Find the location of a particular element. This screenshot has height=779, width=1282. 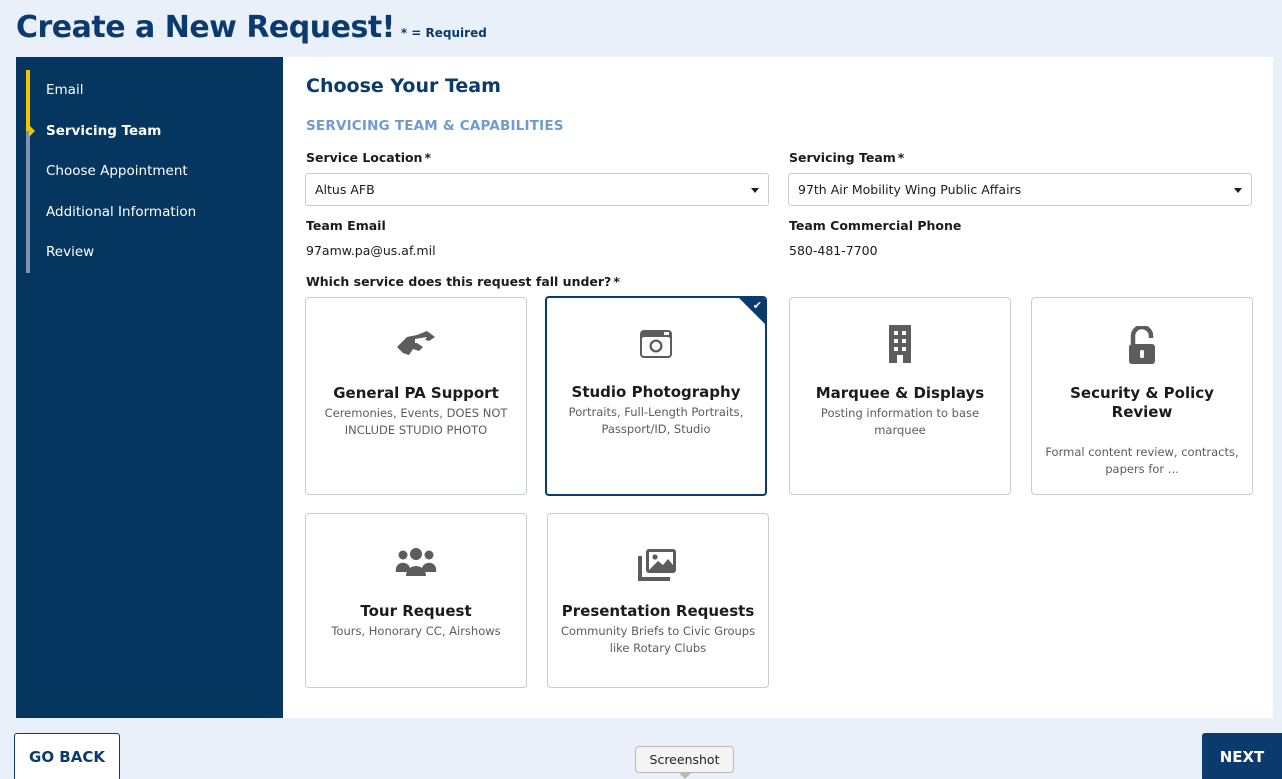

handshake-icon is located at coordinates (416, 344).